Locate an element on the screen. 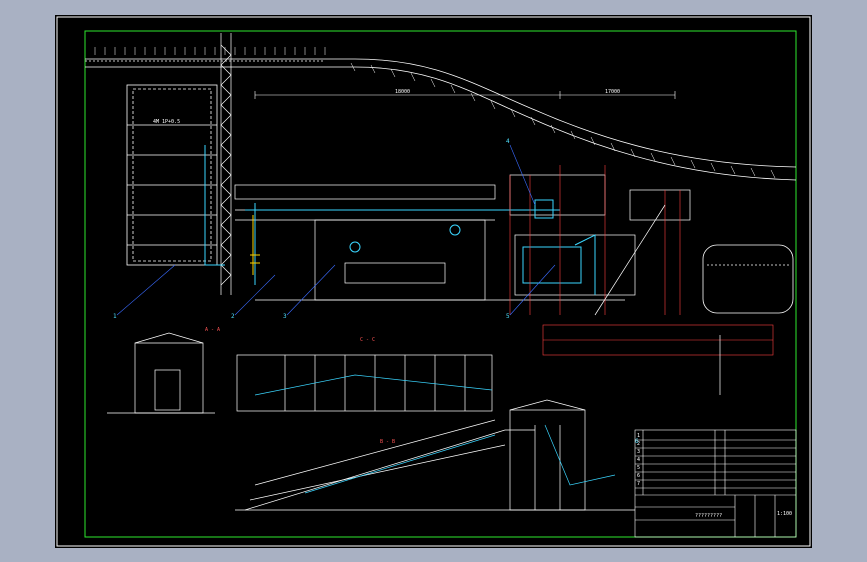  part-row-number: 3 is located at coordinates (638, 452).